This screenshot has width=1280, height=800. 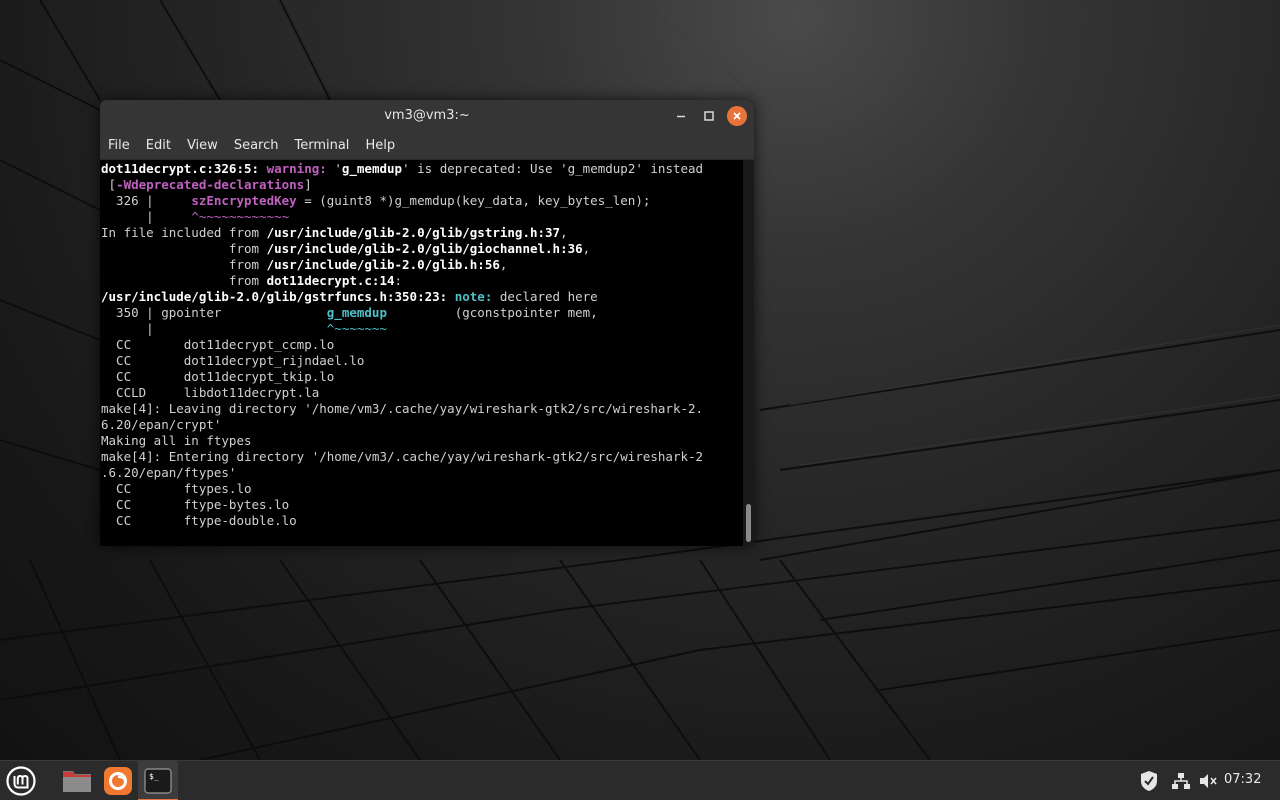 What do you see at coordinates (214, 312) in the screenshot?
I see `terminal-text-segment: 350 | gpointer` at bounding box center [214, 312].